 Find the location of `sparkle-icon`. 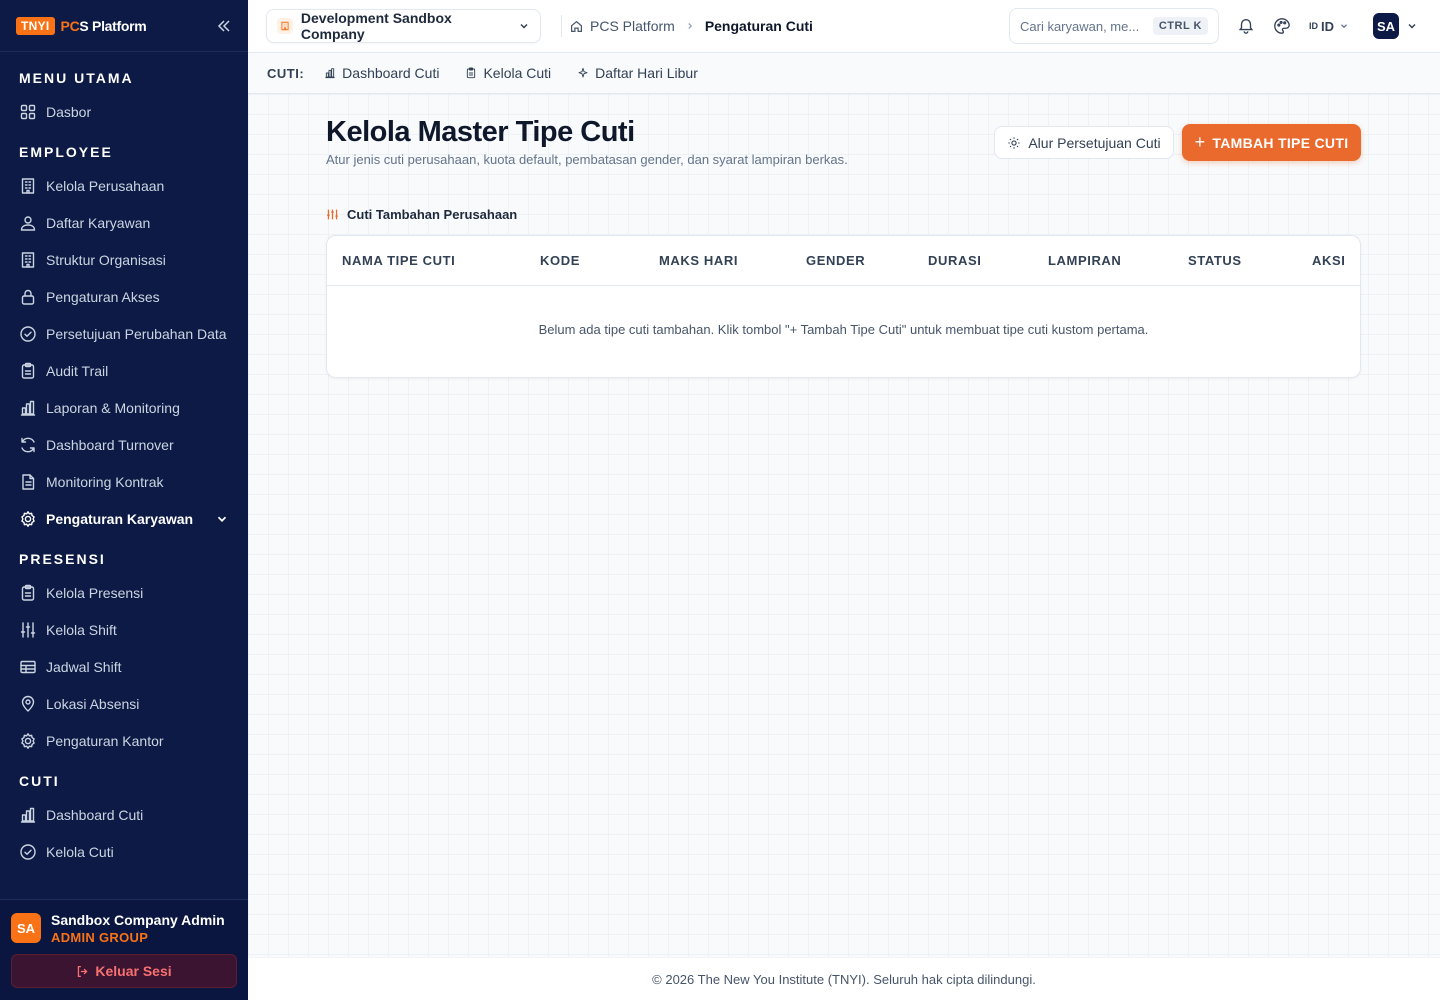

sparkle-icon is located at coordinates (586, 73).